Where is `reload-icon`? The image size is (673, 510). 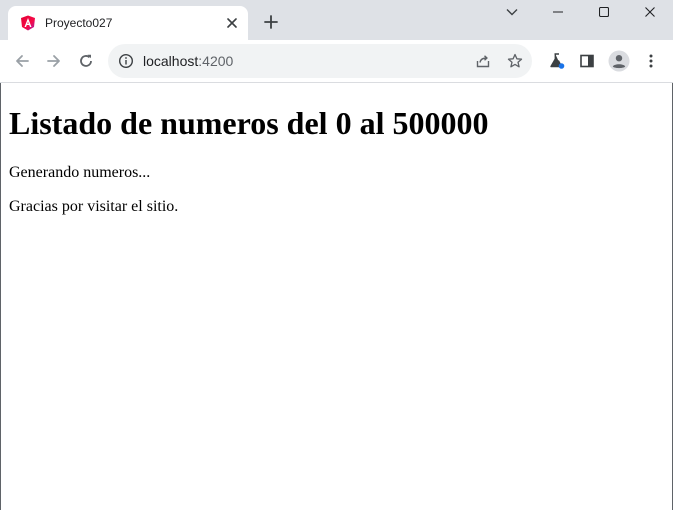
reload-icon is located at coordinates (86, 61).